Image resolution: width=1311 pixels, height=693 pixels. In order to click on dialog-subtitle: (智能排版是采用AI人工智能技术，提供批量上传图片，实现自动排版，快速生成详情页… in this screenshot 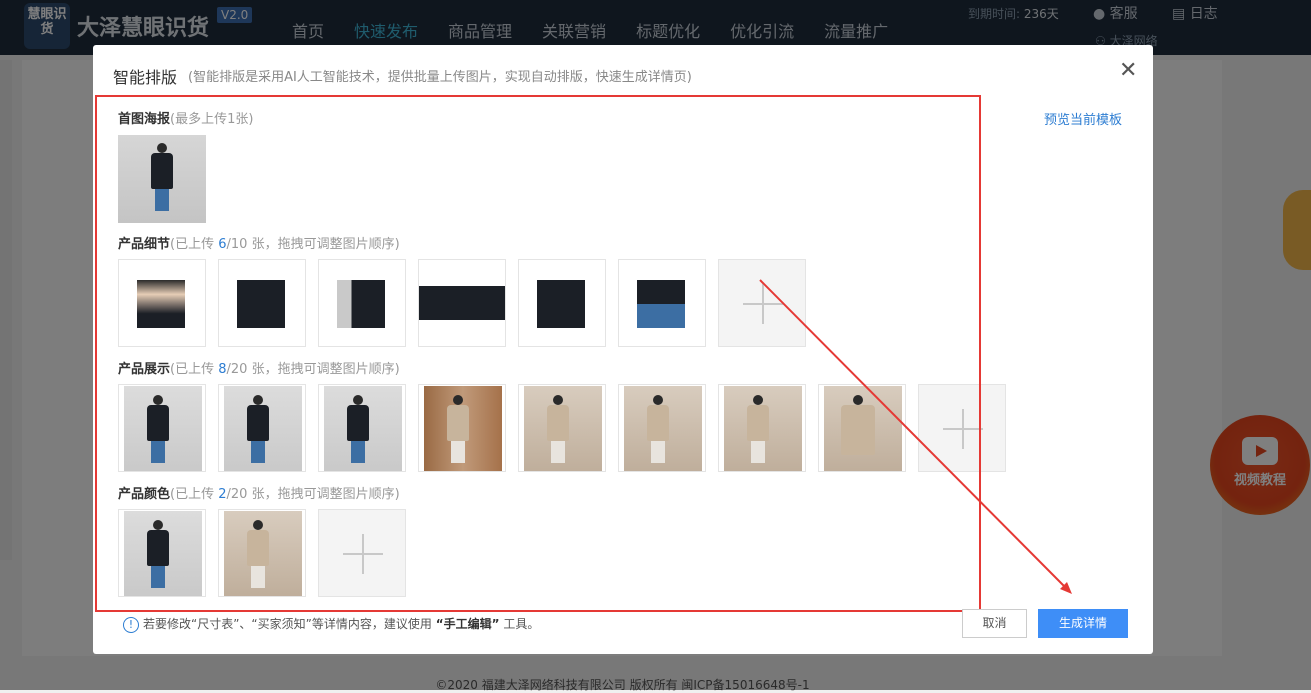, I will do `click(440, 77)`.